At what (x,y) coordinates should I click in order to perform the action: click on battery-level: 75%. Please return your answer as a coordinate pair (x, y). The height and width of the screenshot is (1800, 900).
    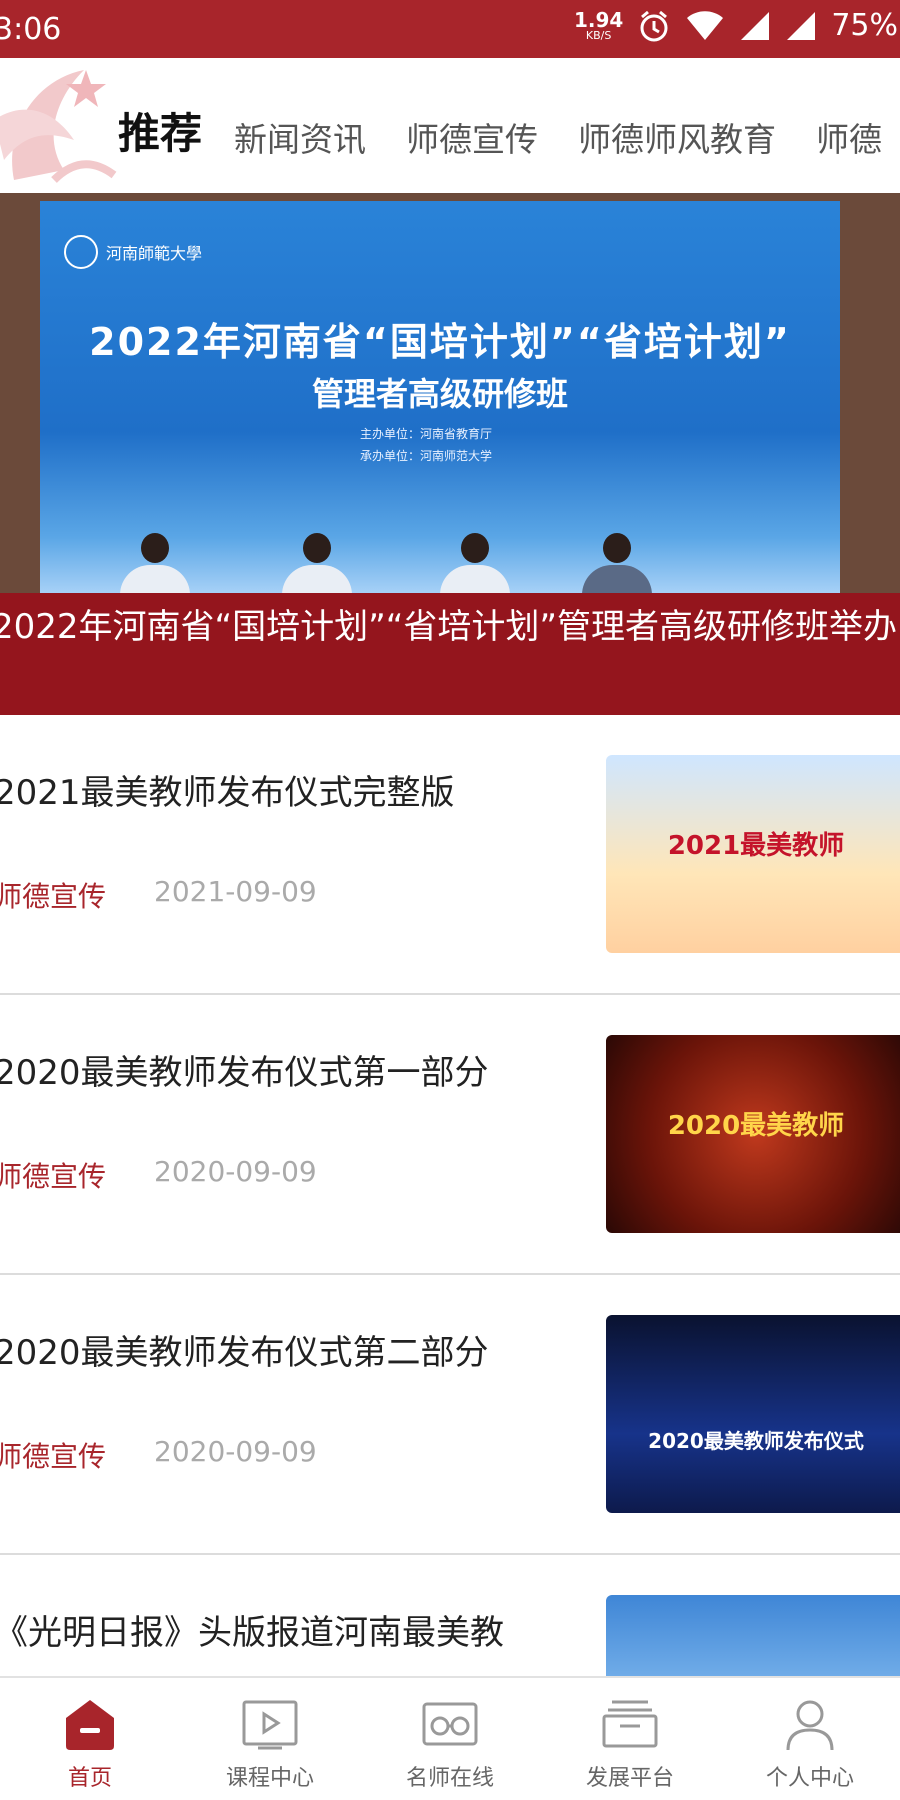
    Looking at the image, I should click on (864, 25).